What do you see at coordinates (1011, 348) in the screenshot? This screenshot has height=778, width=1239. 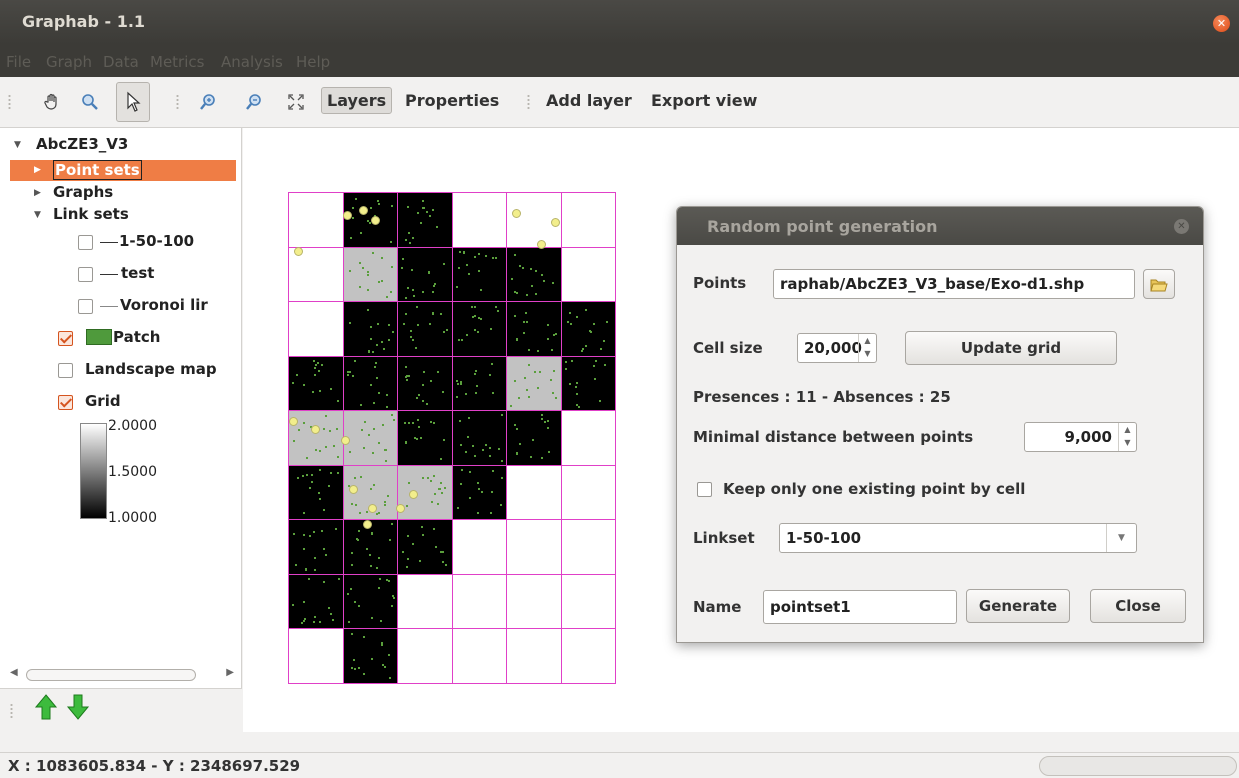 I see `update-grid-button: Update grid` at bounding box center [1011, 348].